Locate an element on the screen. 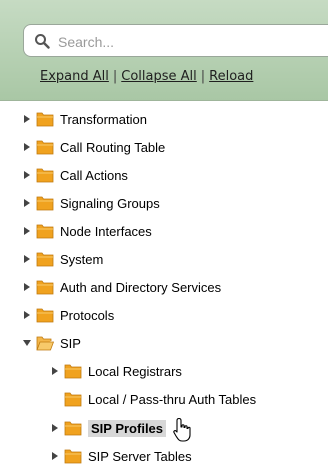 The image size is (328, 466). tree-item-label: Transformation is located at coordinates (103, 119).